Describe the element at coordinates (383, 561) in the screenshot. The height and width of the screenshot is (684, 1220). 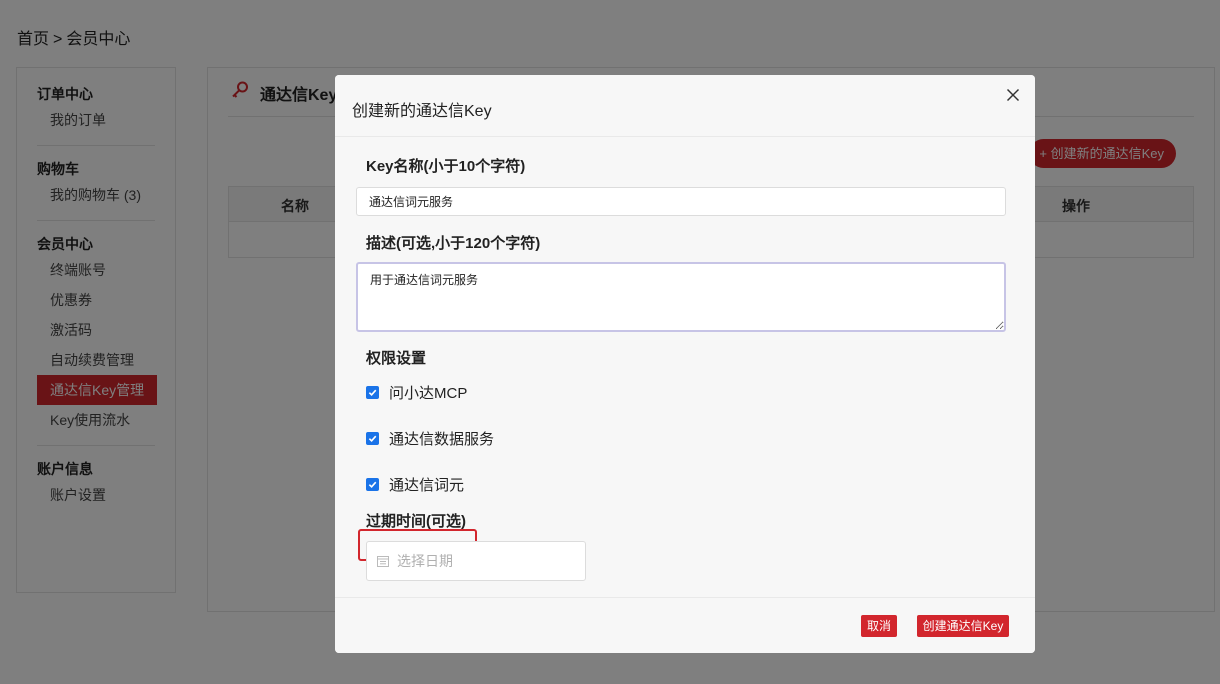
I see `calendar-icon` at that location.